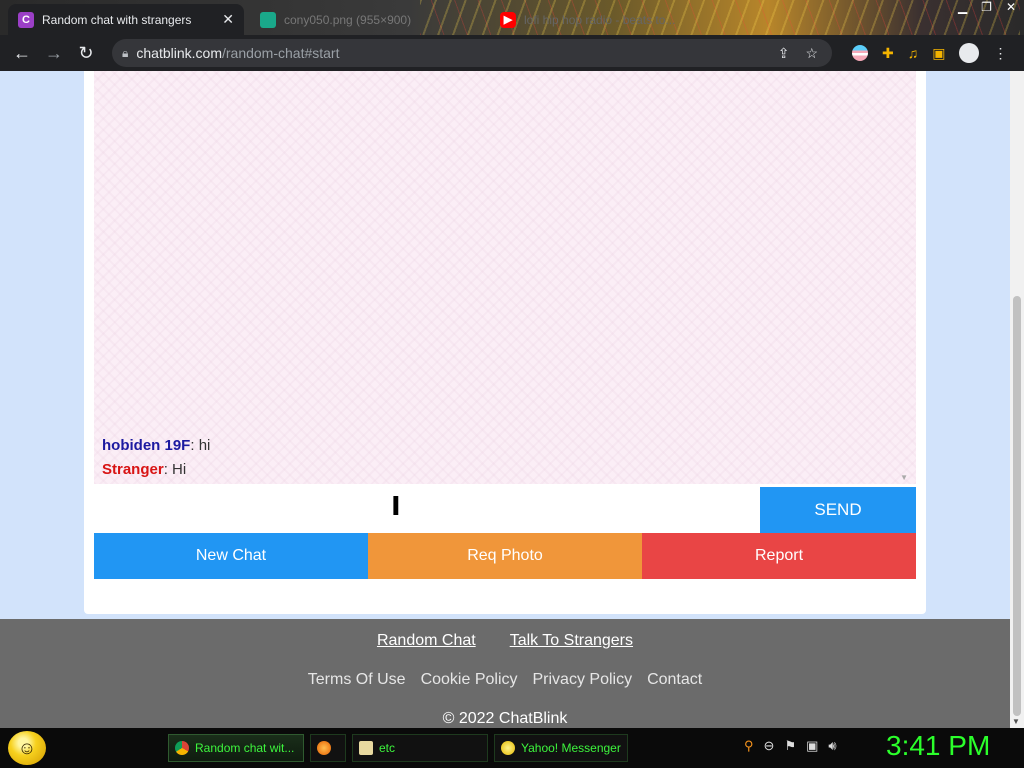  I want to click on tab-image: cony050.png (955×900), so click(368, 19).